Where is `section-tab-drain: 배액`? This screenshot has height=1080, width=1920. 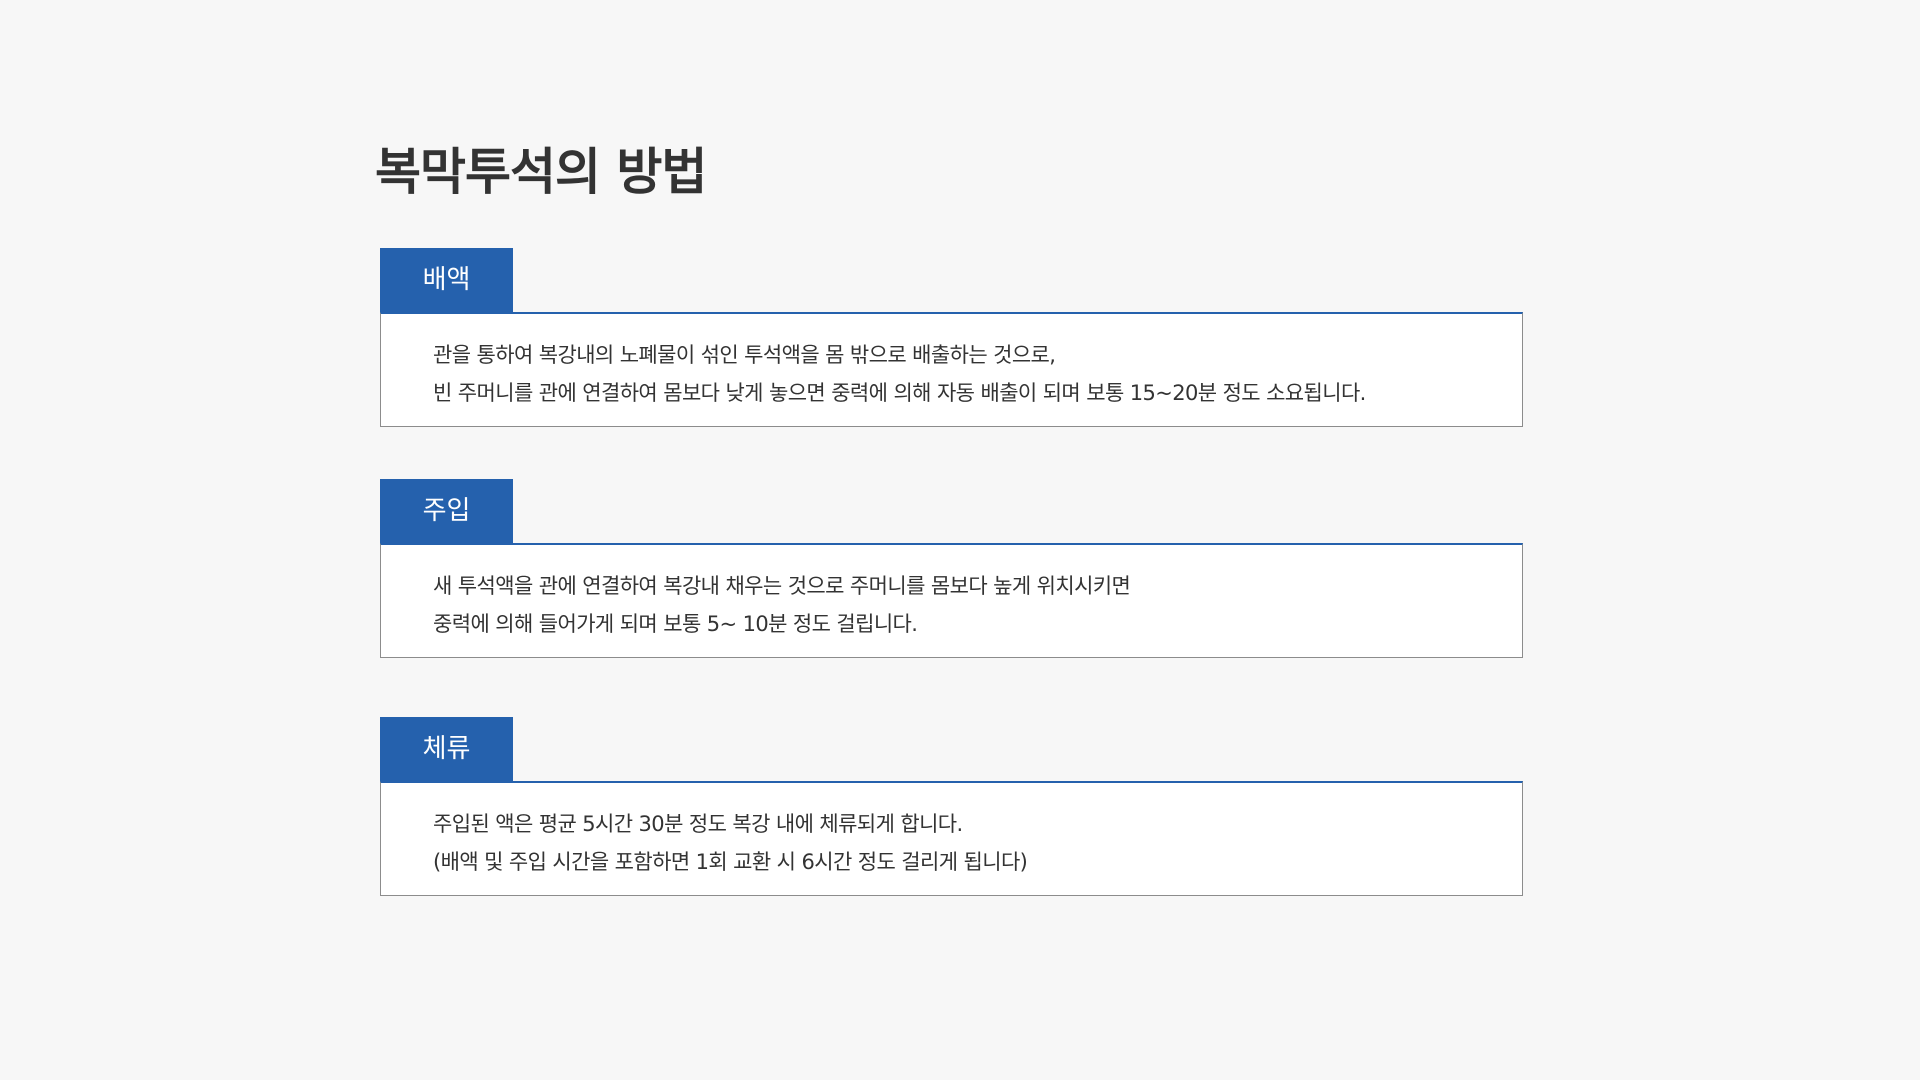 section-tab-drain: 배액 is located at coordinates (446, 280).